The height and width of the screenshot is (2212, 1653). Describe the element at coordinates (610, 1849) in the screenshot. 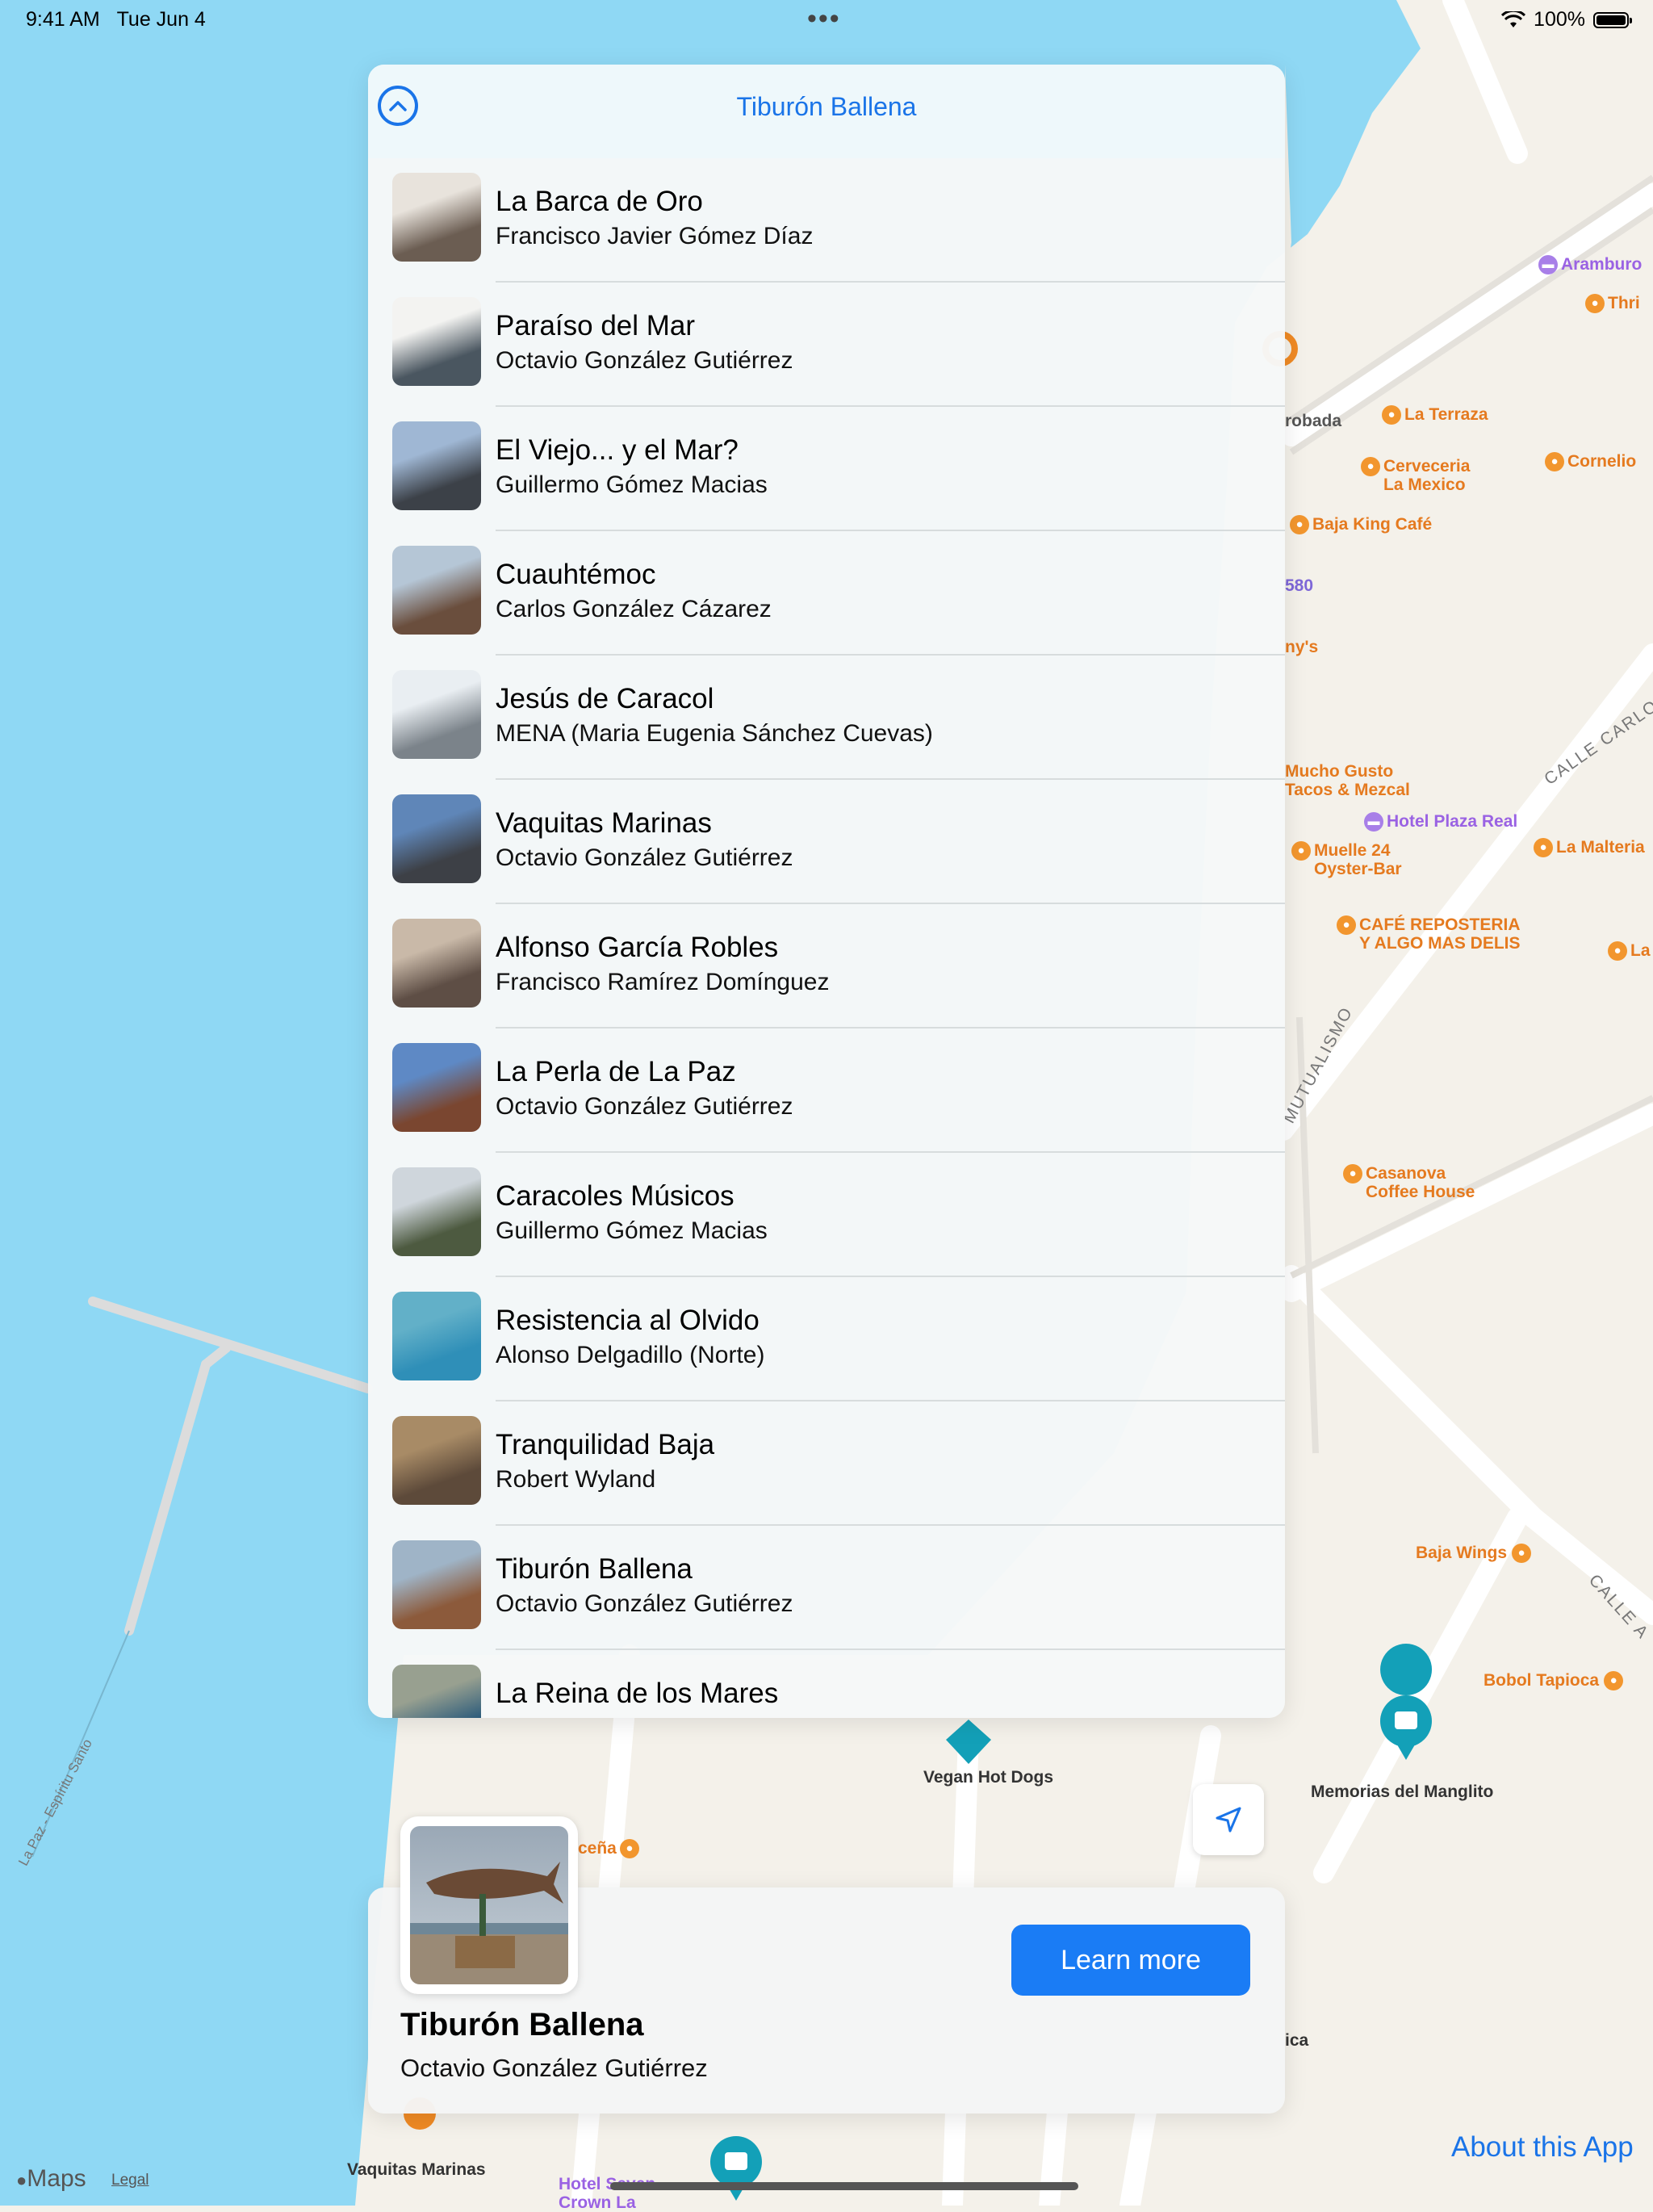

I see `map-fragment-cena: ceña ●` at that location.